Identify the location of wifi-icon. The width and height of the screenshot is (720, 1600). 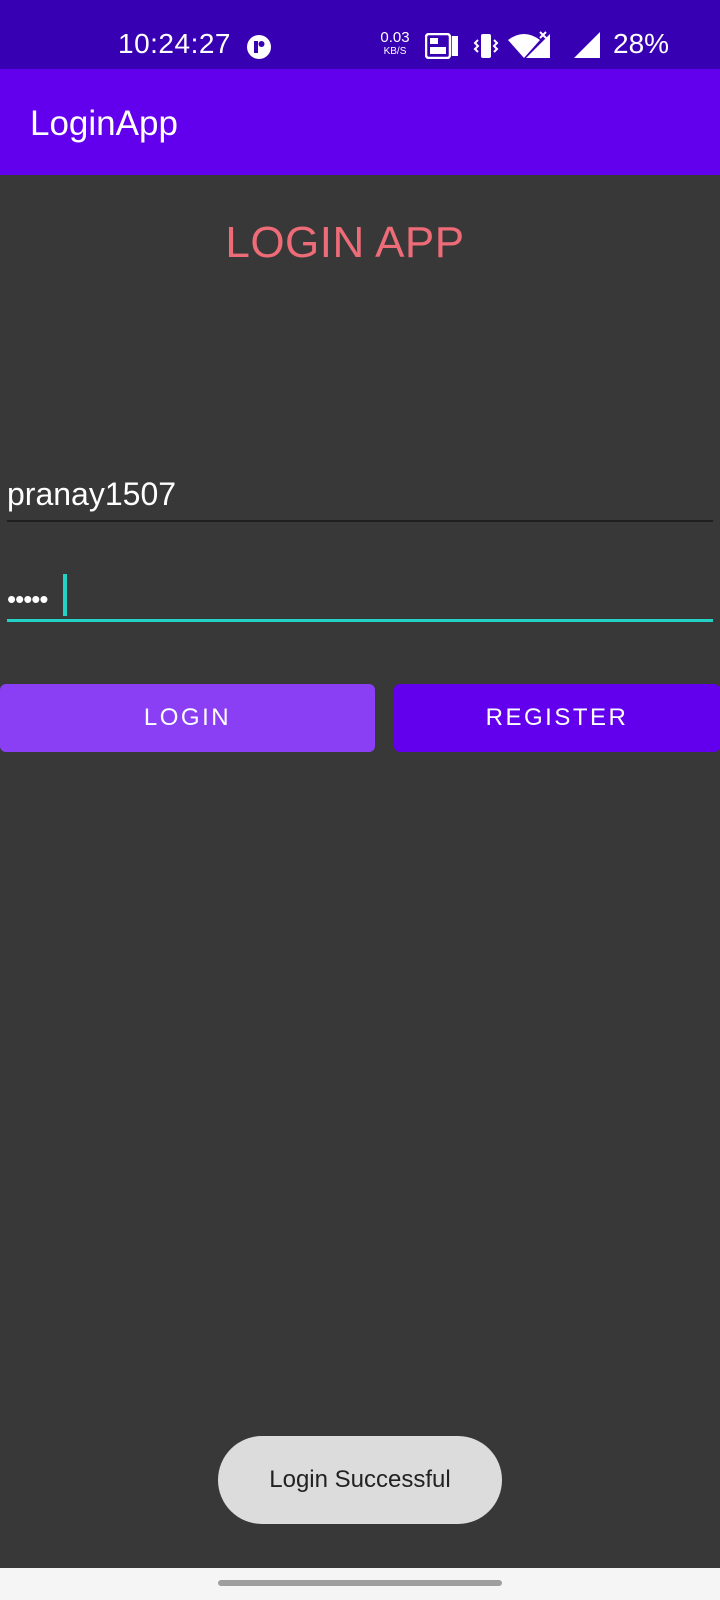
(530, 45).